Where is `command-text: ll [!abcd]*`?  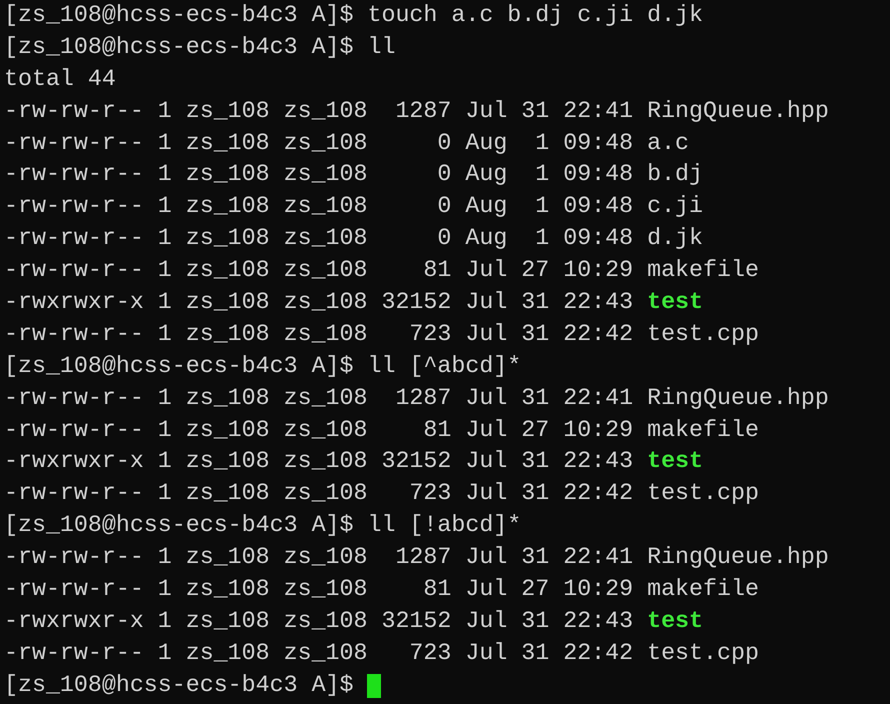
command-text: ll [!abcd]* is located at coordinates (444, 525).